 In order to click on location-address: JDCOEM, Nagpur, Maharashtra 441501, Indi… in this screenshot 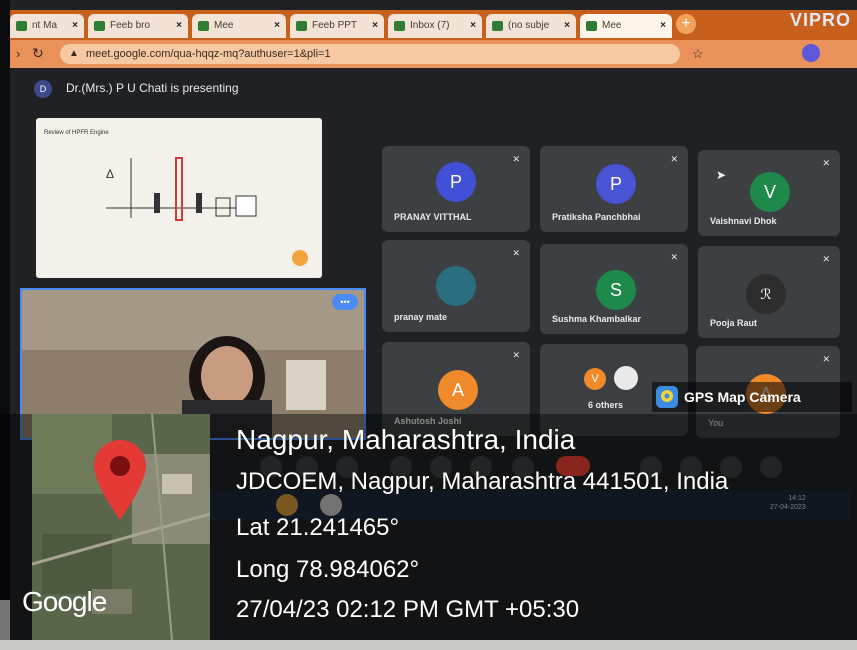, I will do `click(482, 481)`.